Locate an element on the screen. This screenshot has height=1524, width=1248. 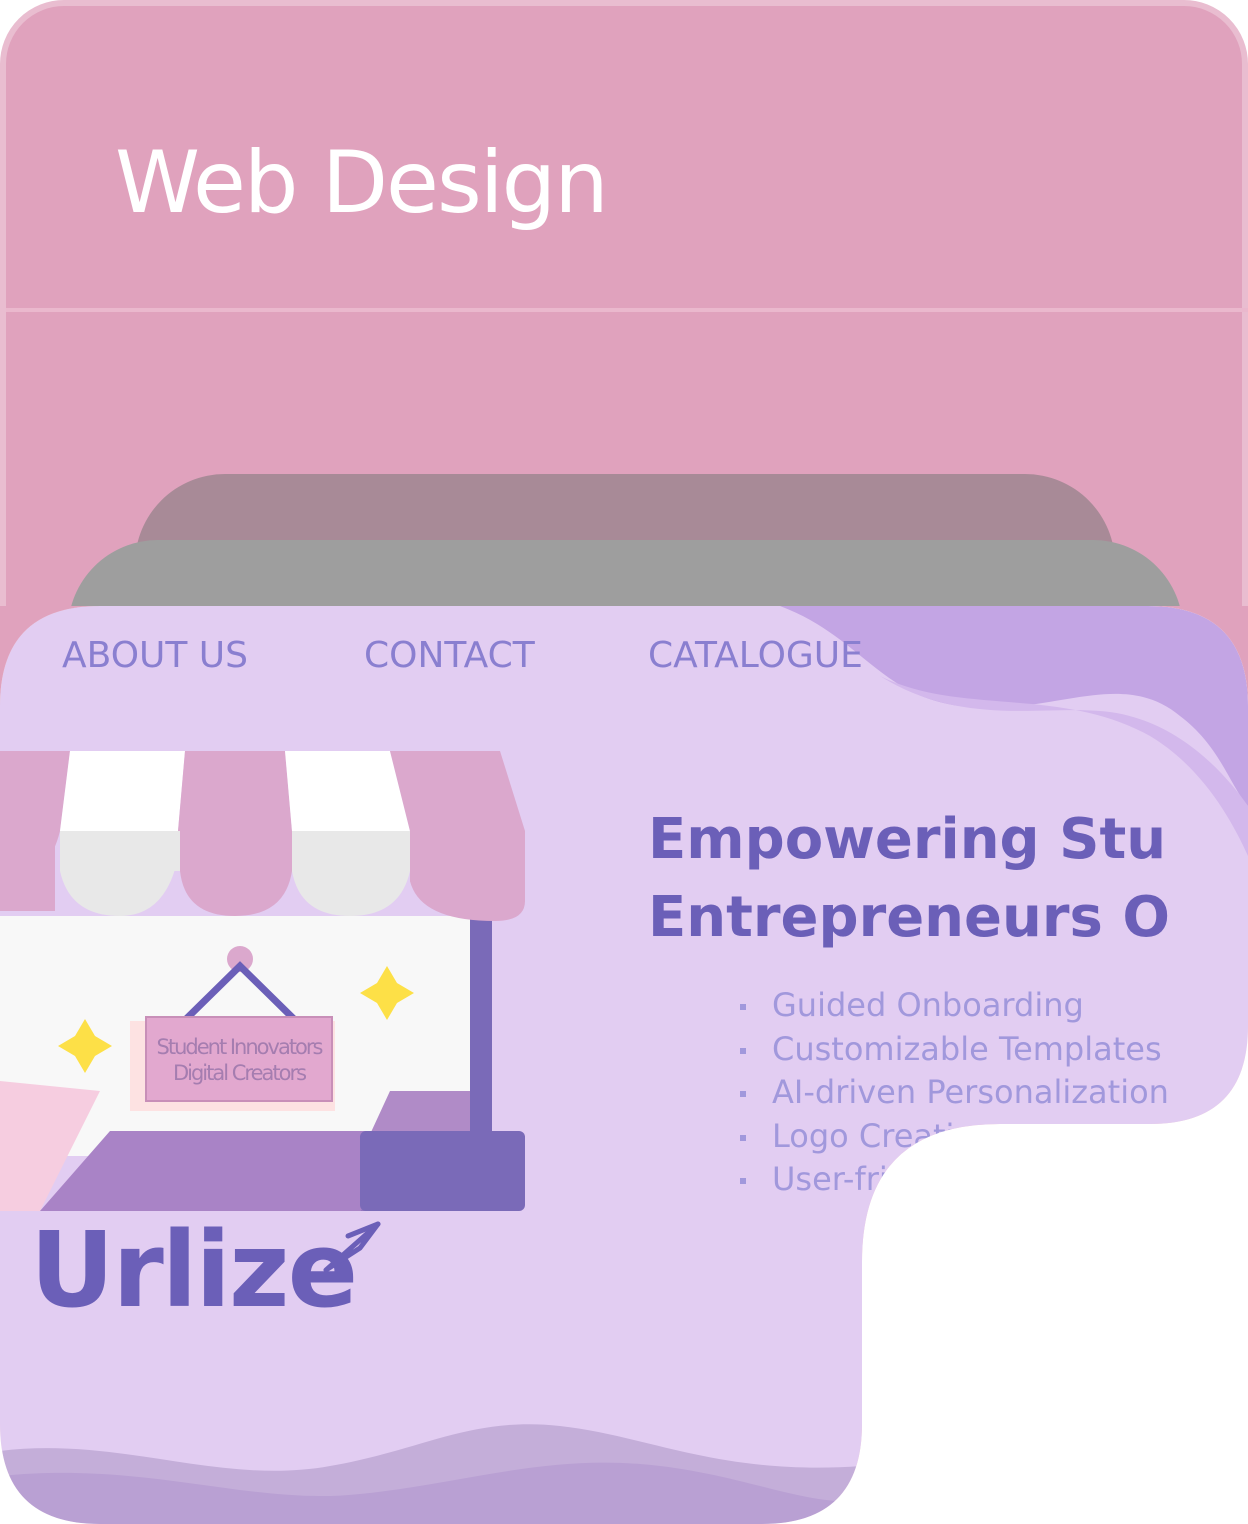
feature-item: Logo Creatio is located at coordinates (954, 1137).